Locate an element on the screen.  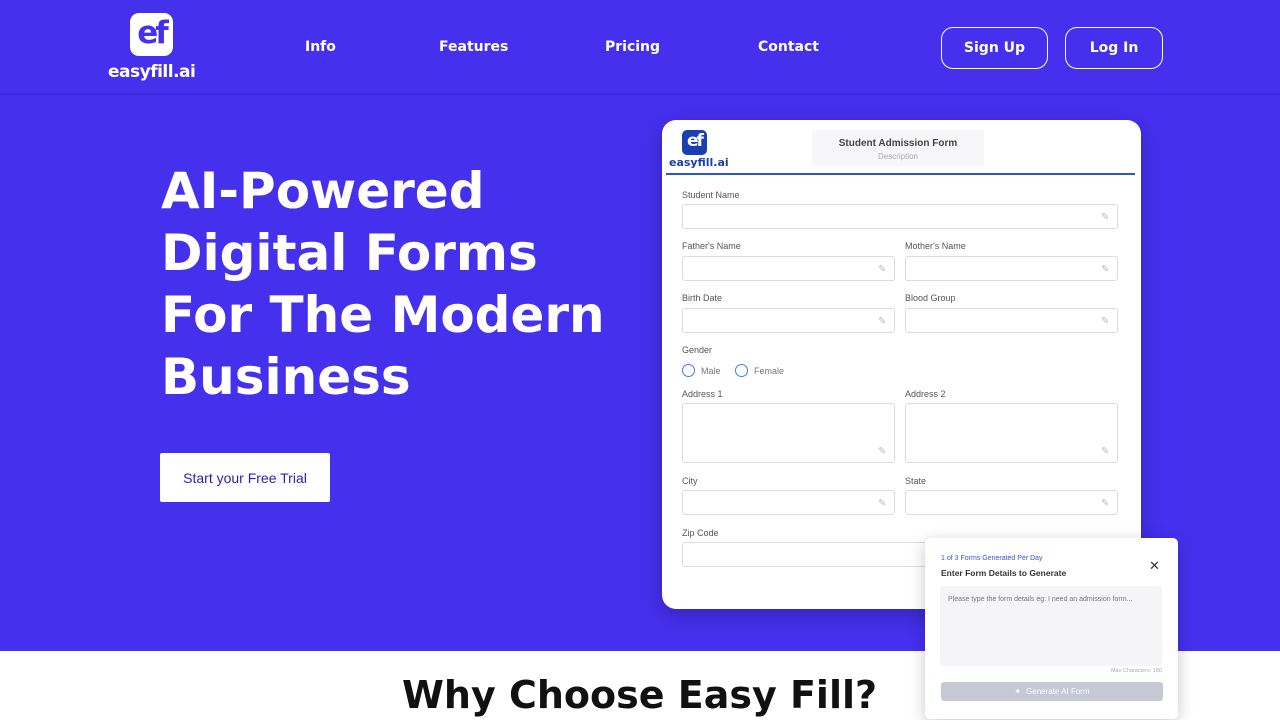
gender-male-radio is located at coordinates (688, 370).